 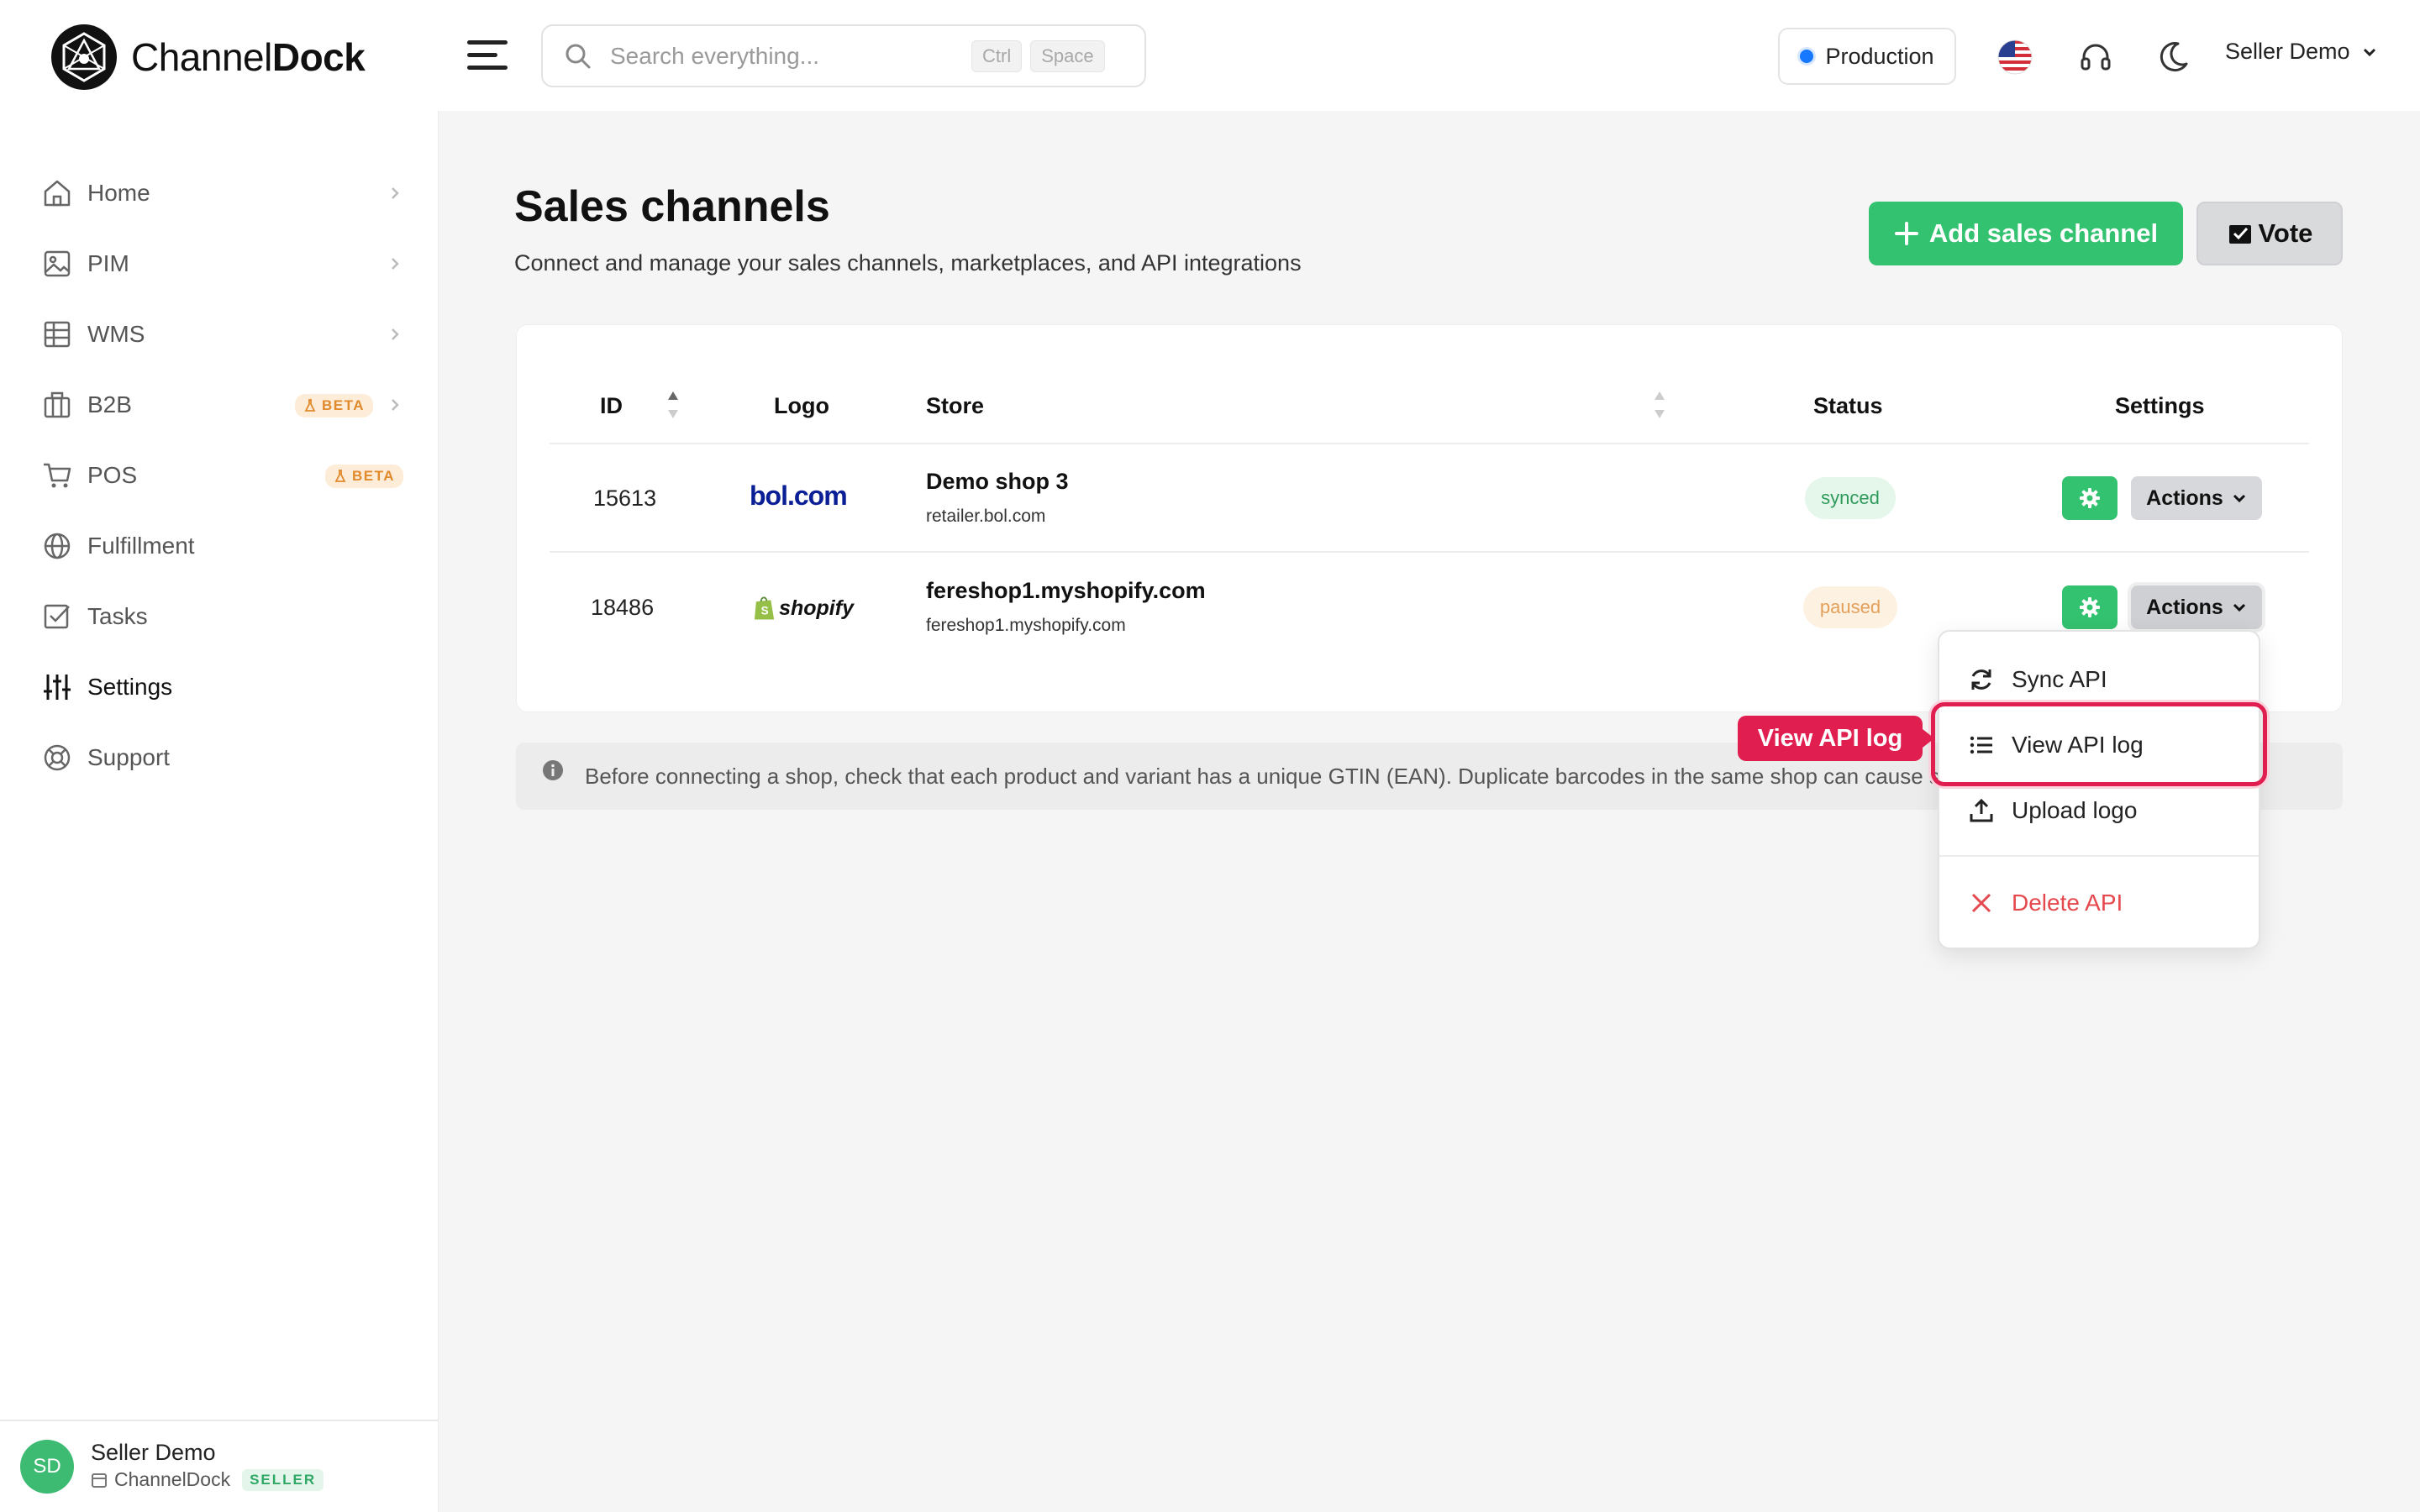 I want to click on sidebar-item-settings: Settings, so click(x=223, y=687).